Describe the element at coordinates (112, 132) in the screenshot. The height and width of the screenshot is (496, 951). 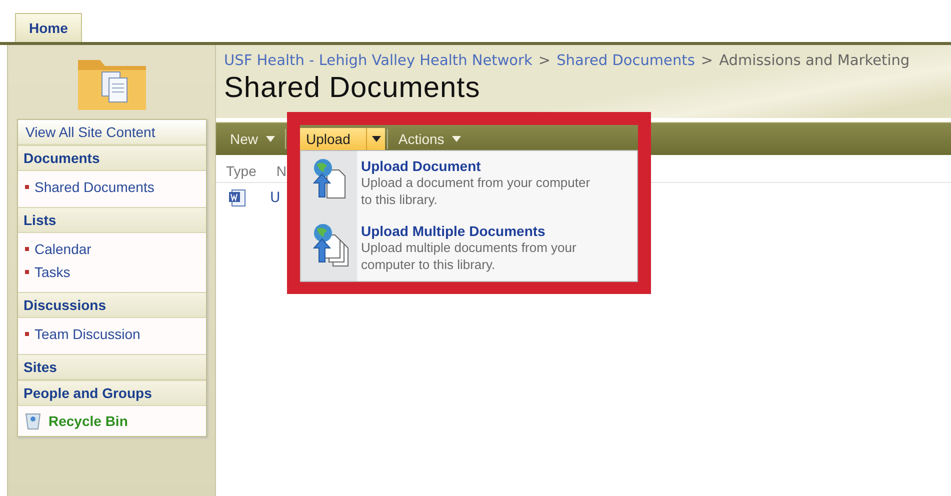
I see `view-all-link: View All Site Content` at that location.